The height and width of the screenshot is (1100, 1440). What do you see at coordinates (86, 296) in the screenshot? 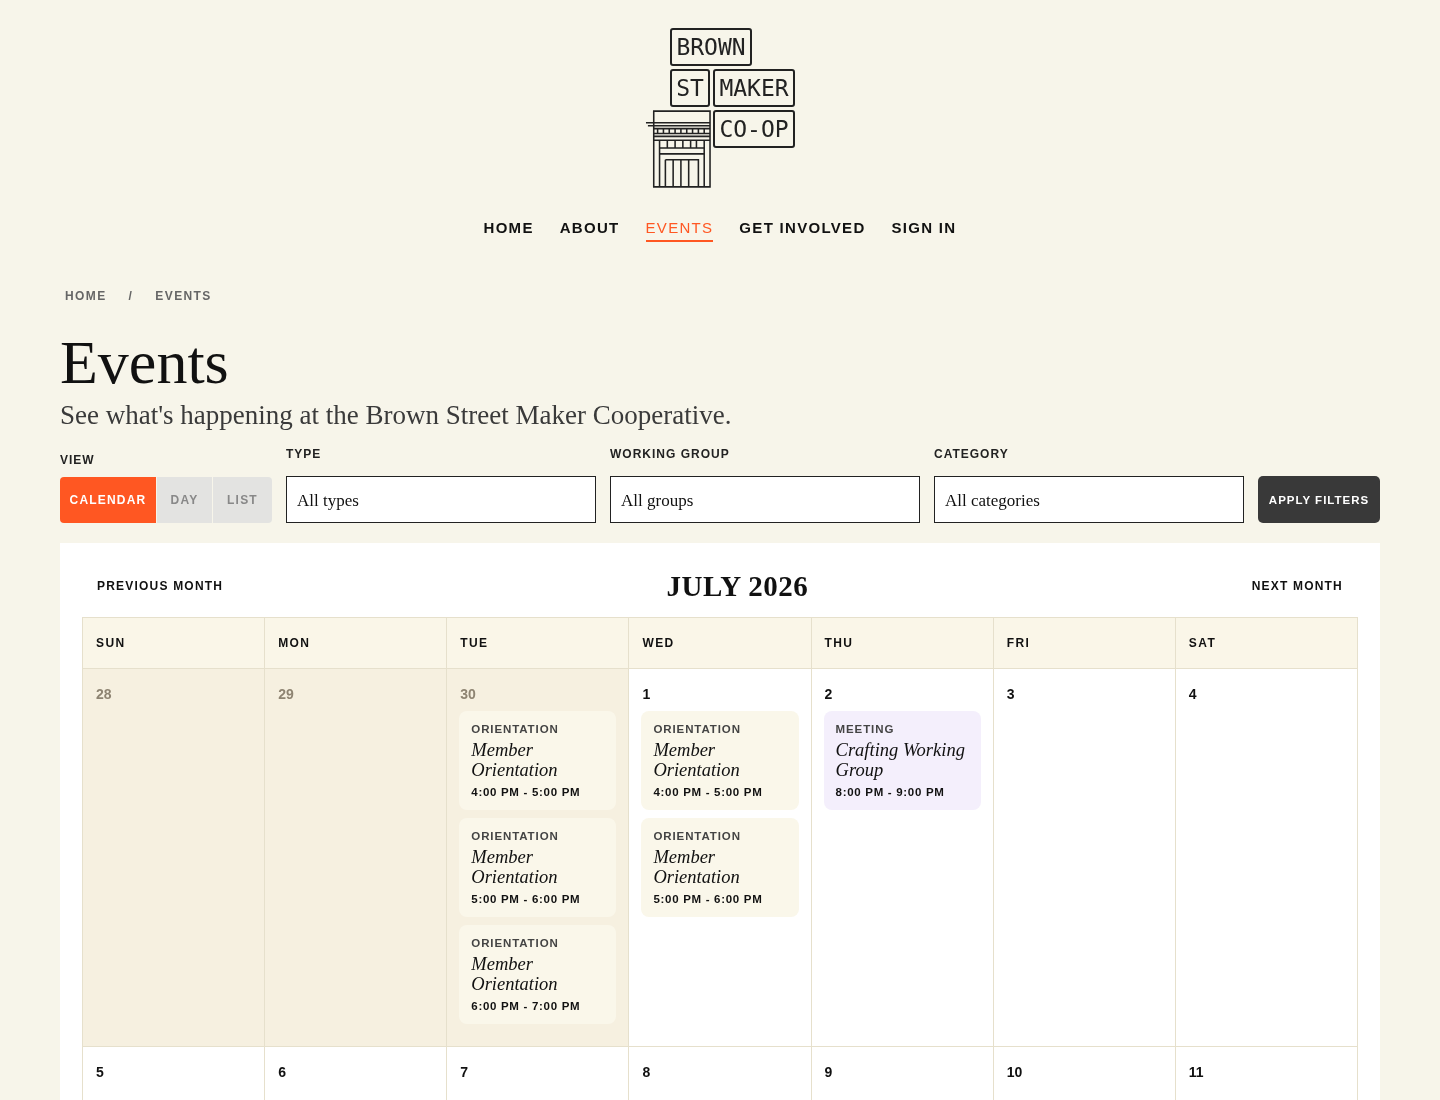
I see `breadcrumb-link: HOME` at bounding box center [86, 296].